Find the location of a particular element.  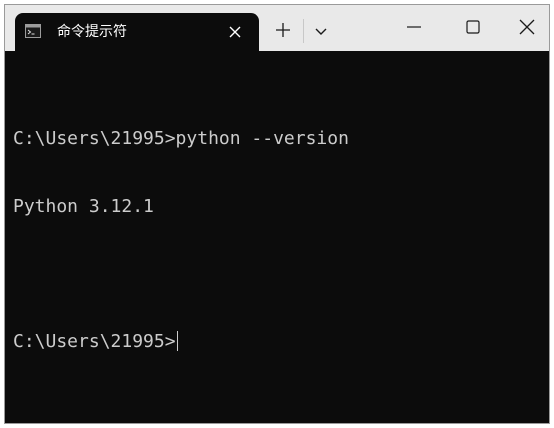

plus-icon is located at coordinates (283, 30).